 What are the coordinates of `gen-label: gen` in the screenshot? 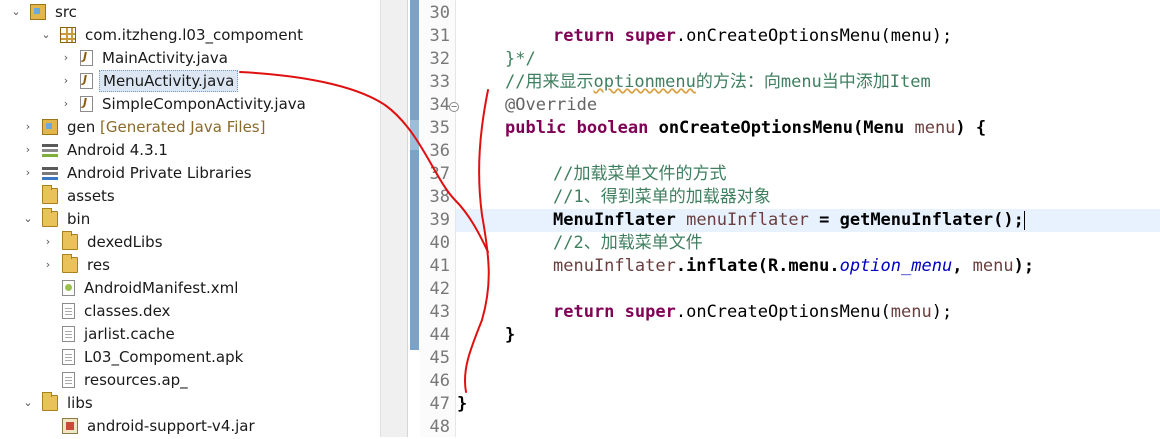 It's located at (81, 126).